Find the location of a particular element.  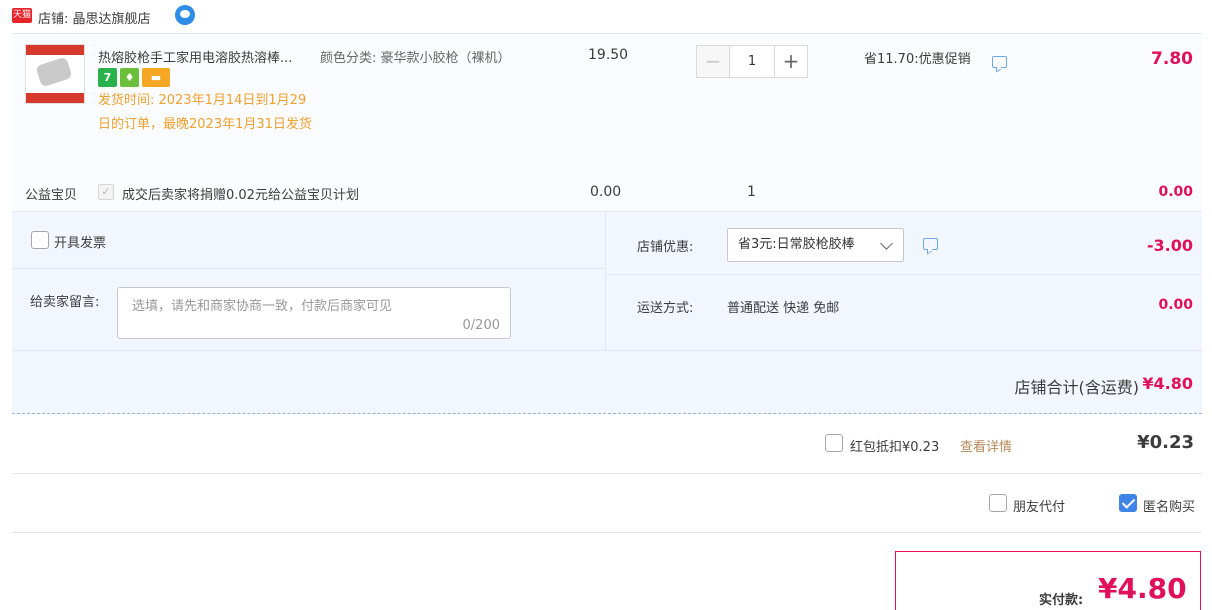

shop-discount-select: 省3元:日常胶枪胶棒 is located at coordinates (815, 245).